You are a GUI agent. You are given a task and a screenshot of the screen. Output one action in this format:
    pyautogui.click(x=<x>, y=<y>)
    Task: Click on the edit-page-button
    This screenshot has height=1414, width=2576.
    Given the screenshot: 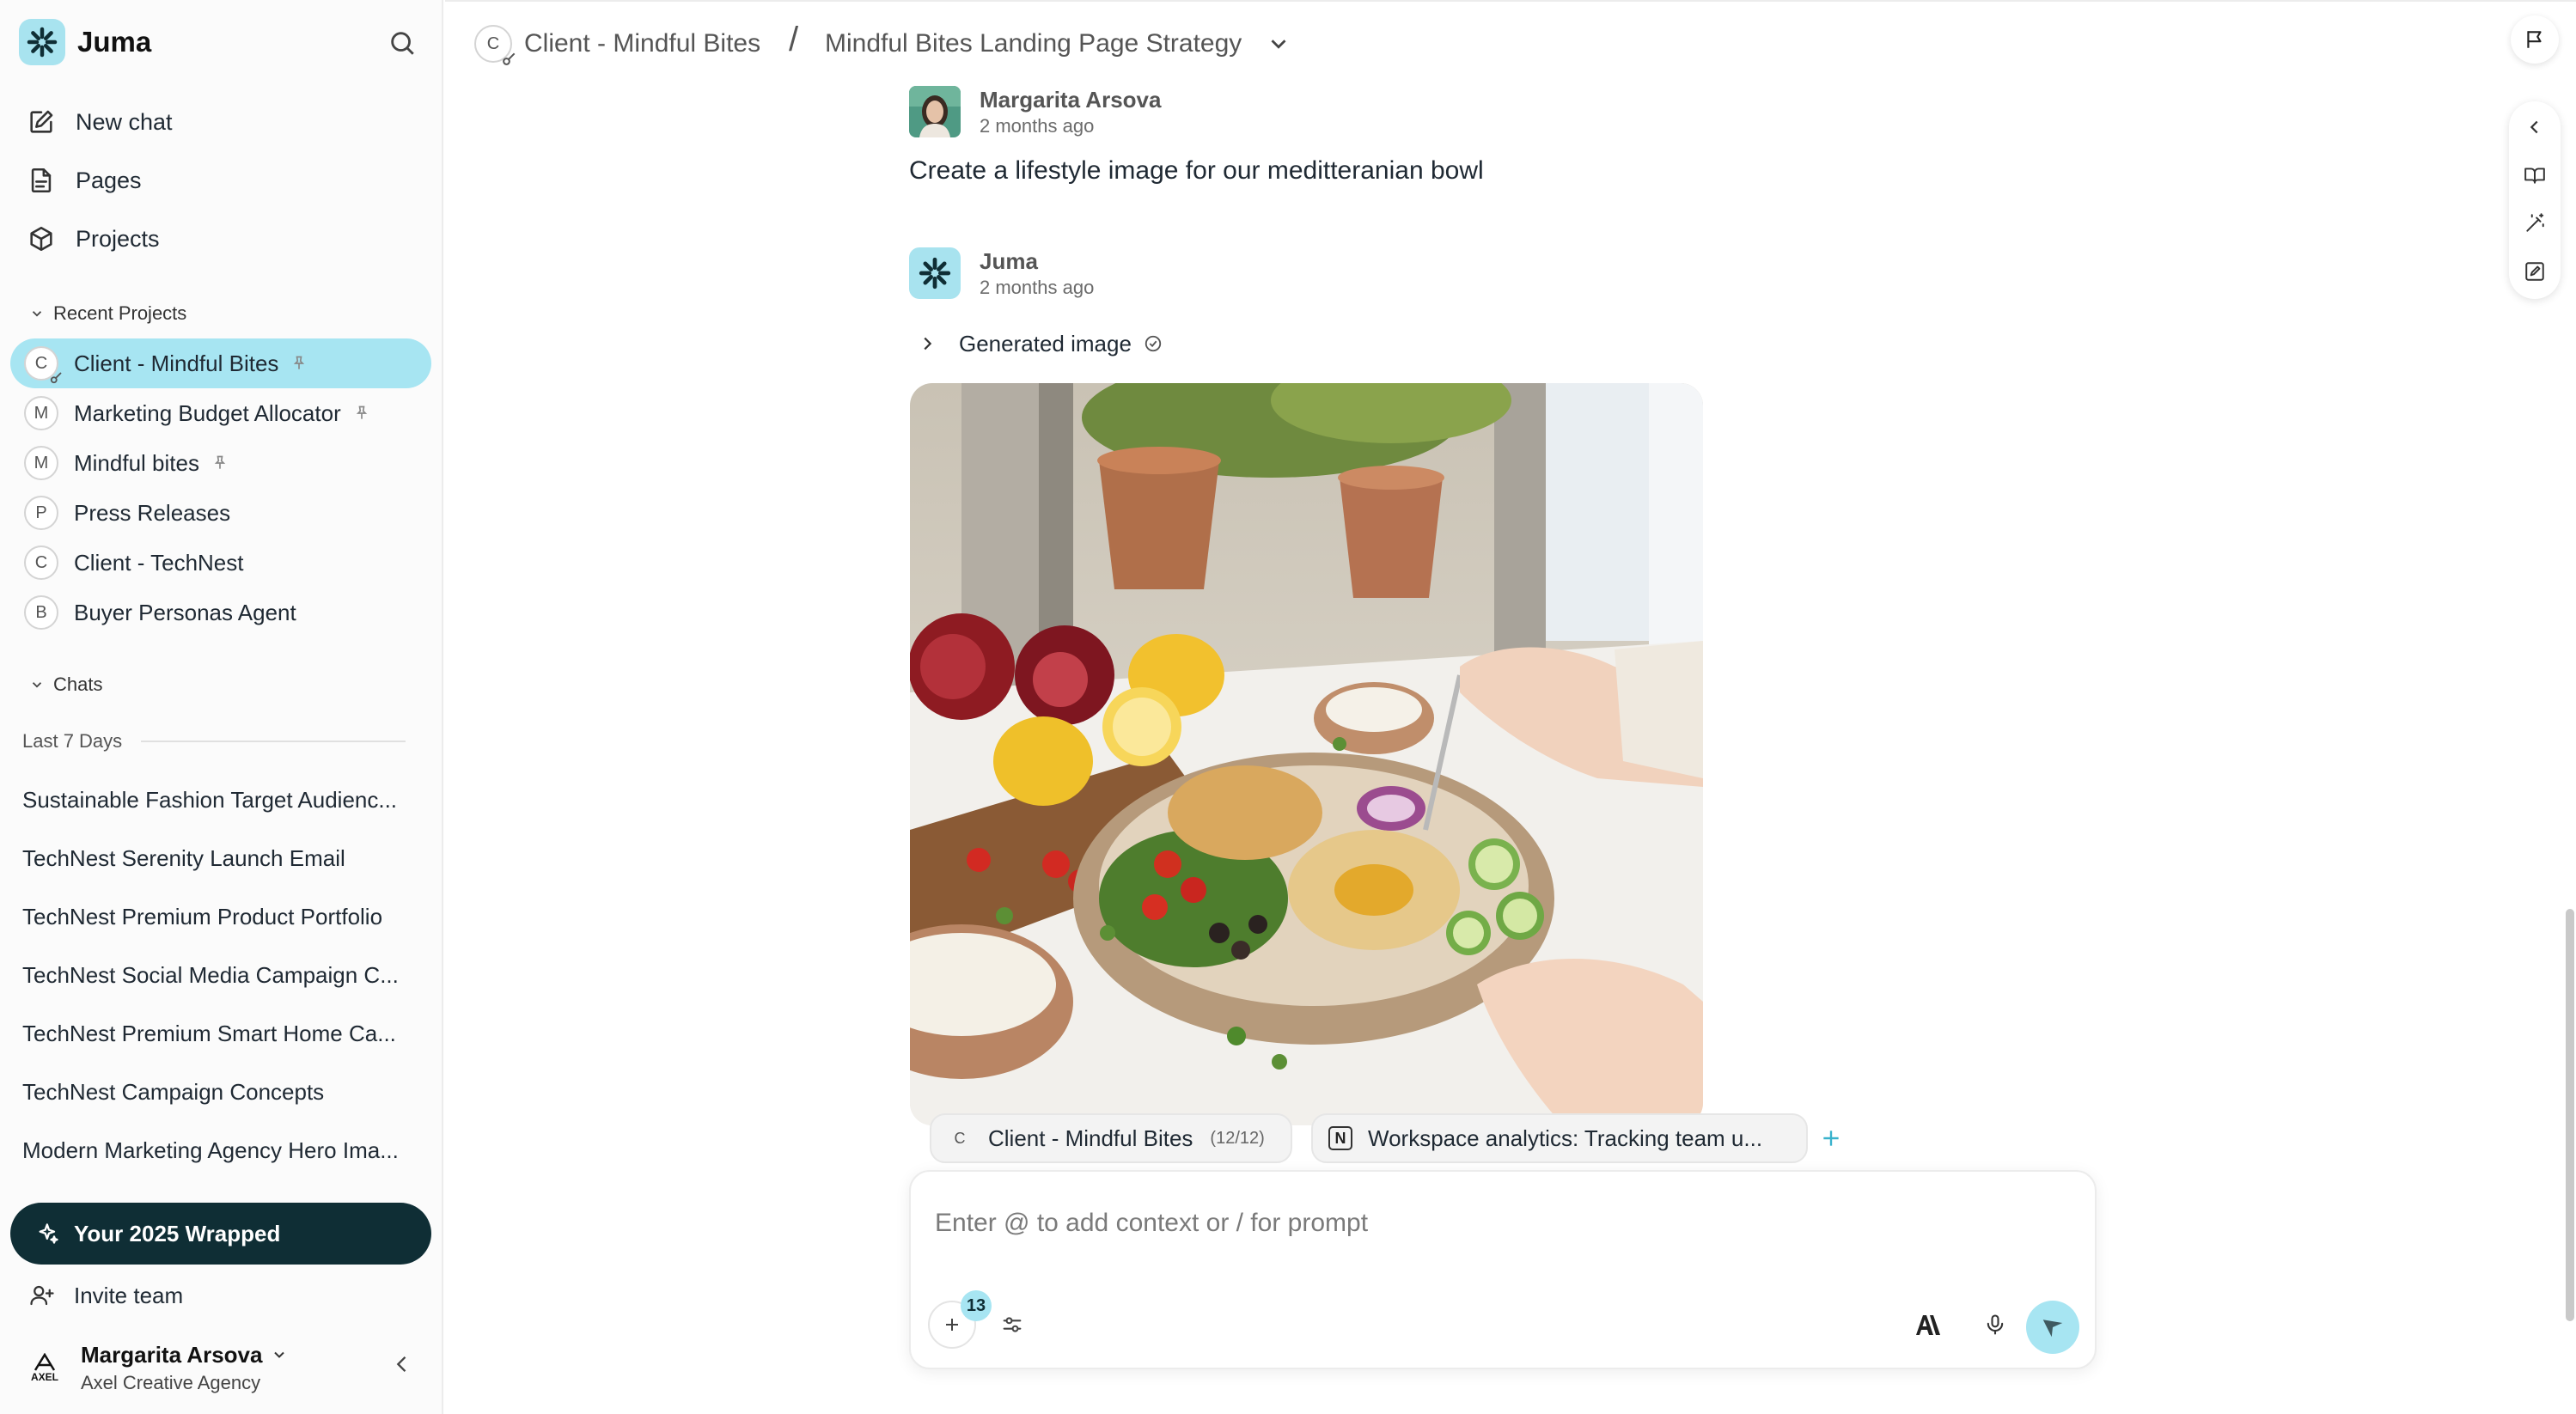 What is the action you would take?
    pyautogui.click(x=2535, y=271)
    